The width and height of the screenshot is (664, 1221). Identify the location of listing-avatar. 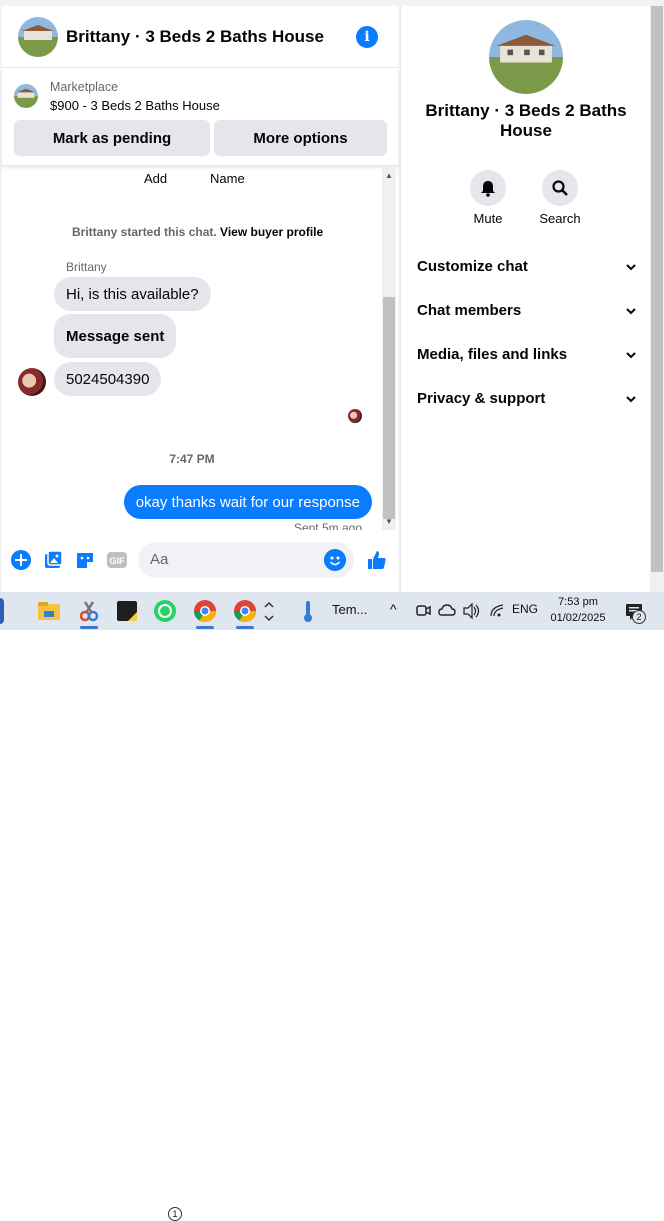
(38, 36).